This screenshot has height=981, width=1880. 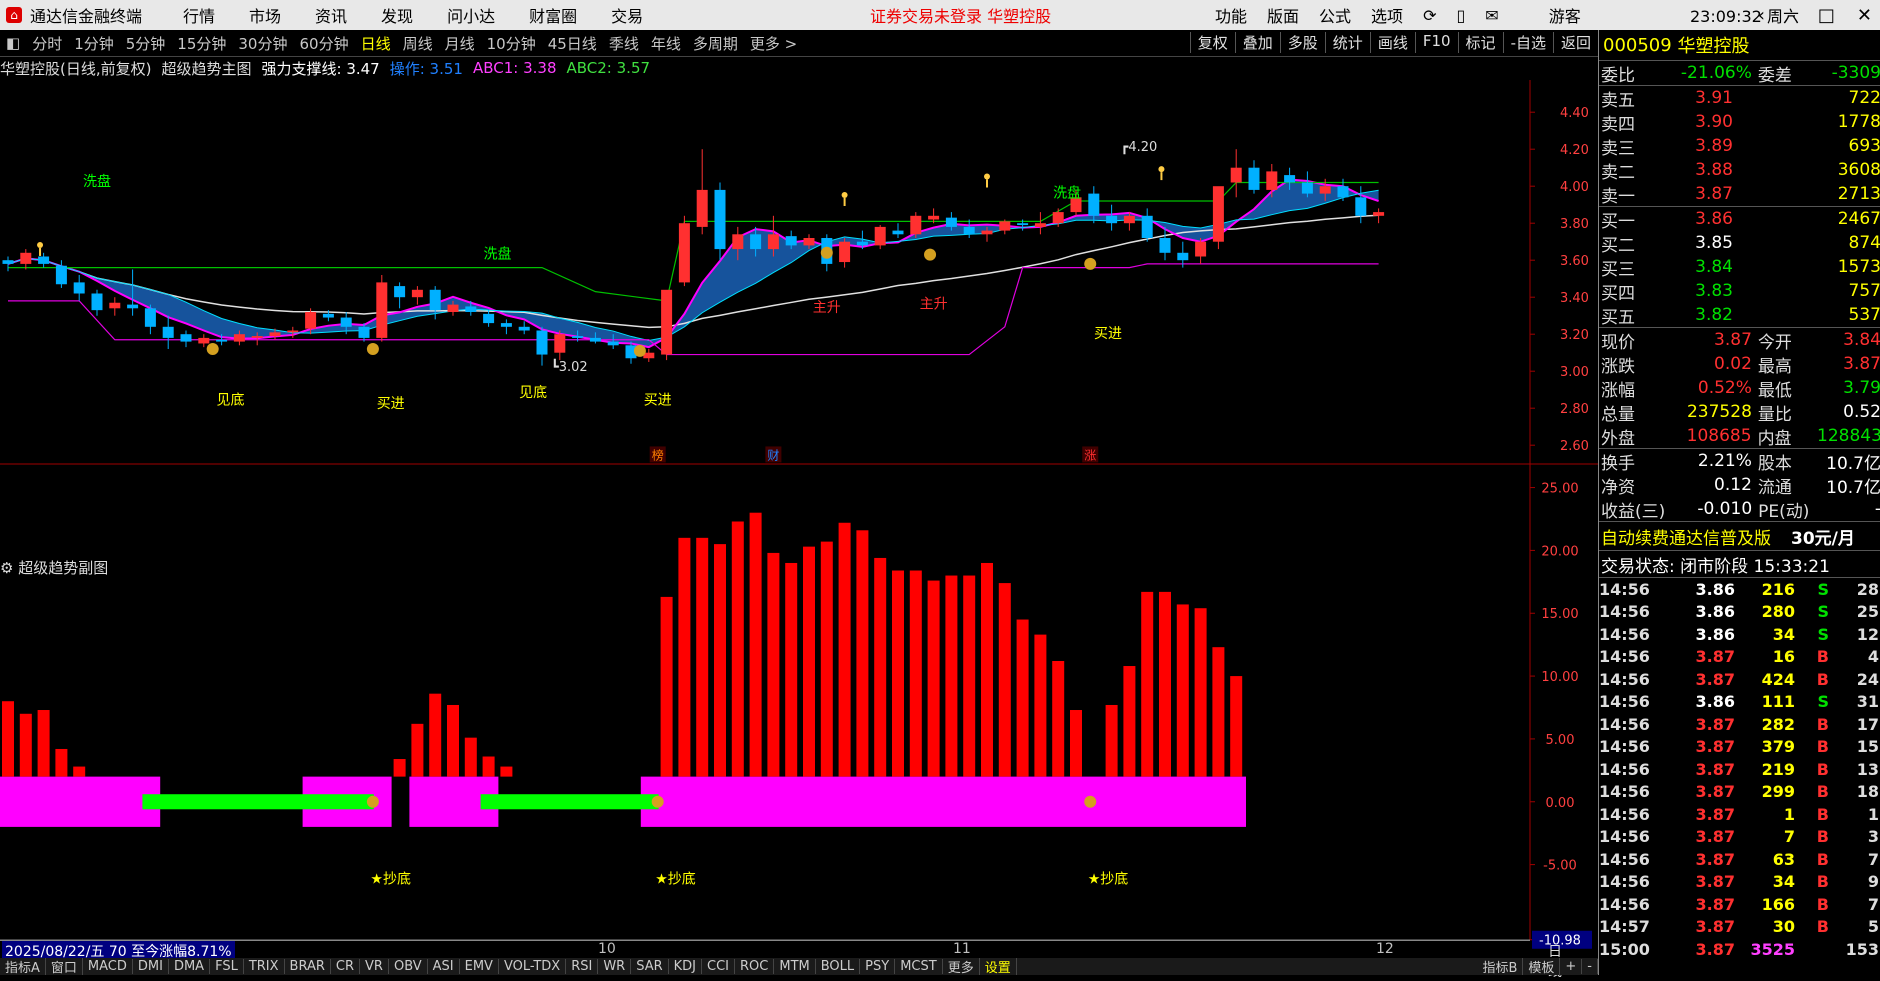 What do you see at coordinates (511, 43) in the screenshot?
I see `period-tab: 10分钟` at bounding box center [511, 43].